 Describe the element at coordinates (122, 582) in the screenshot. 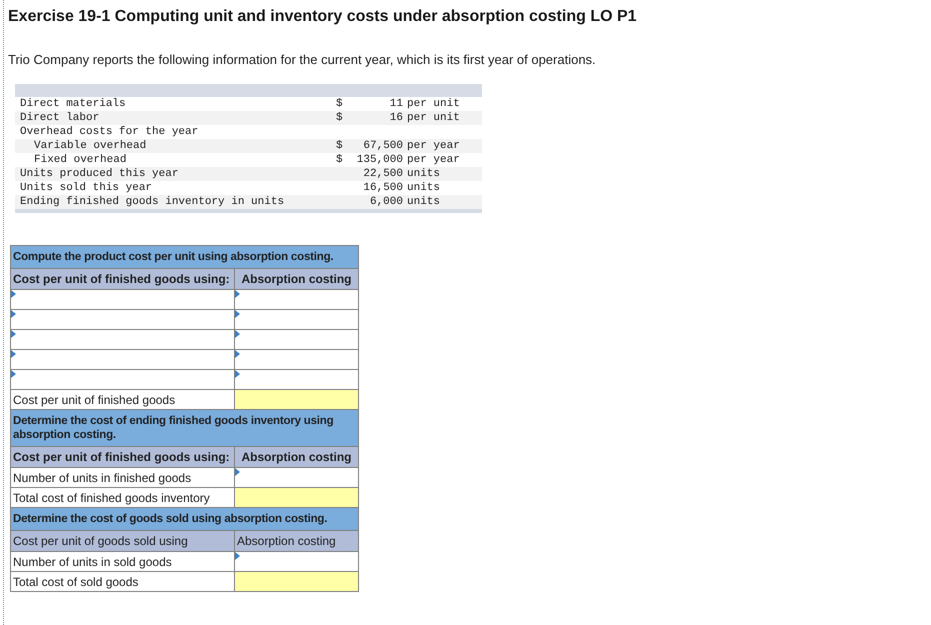

I see `row-label: Total cost of sold goods` at that location.